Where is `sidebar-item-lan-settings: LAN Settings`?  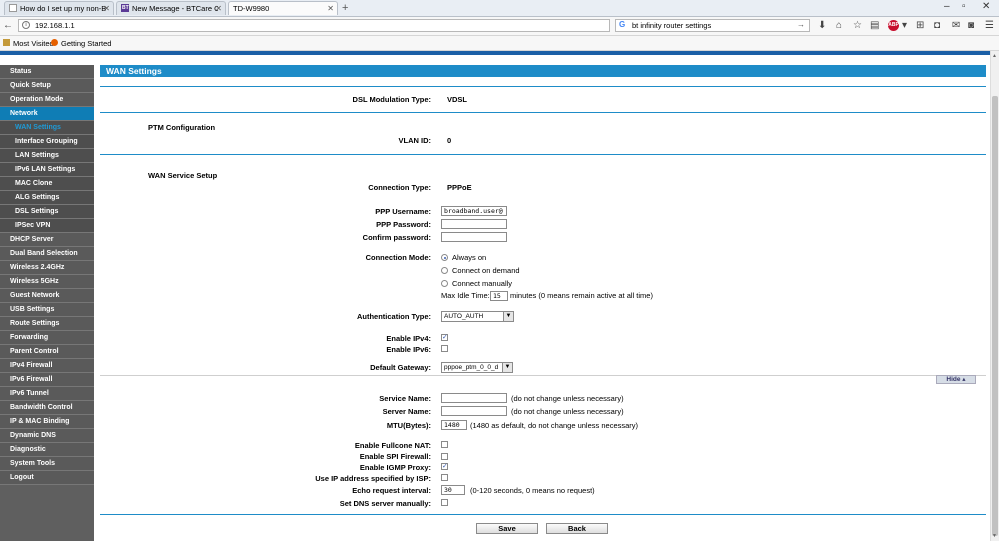
sidebar-item-lan-settings: LAN Settings is located at coordinates (47, 156).